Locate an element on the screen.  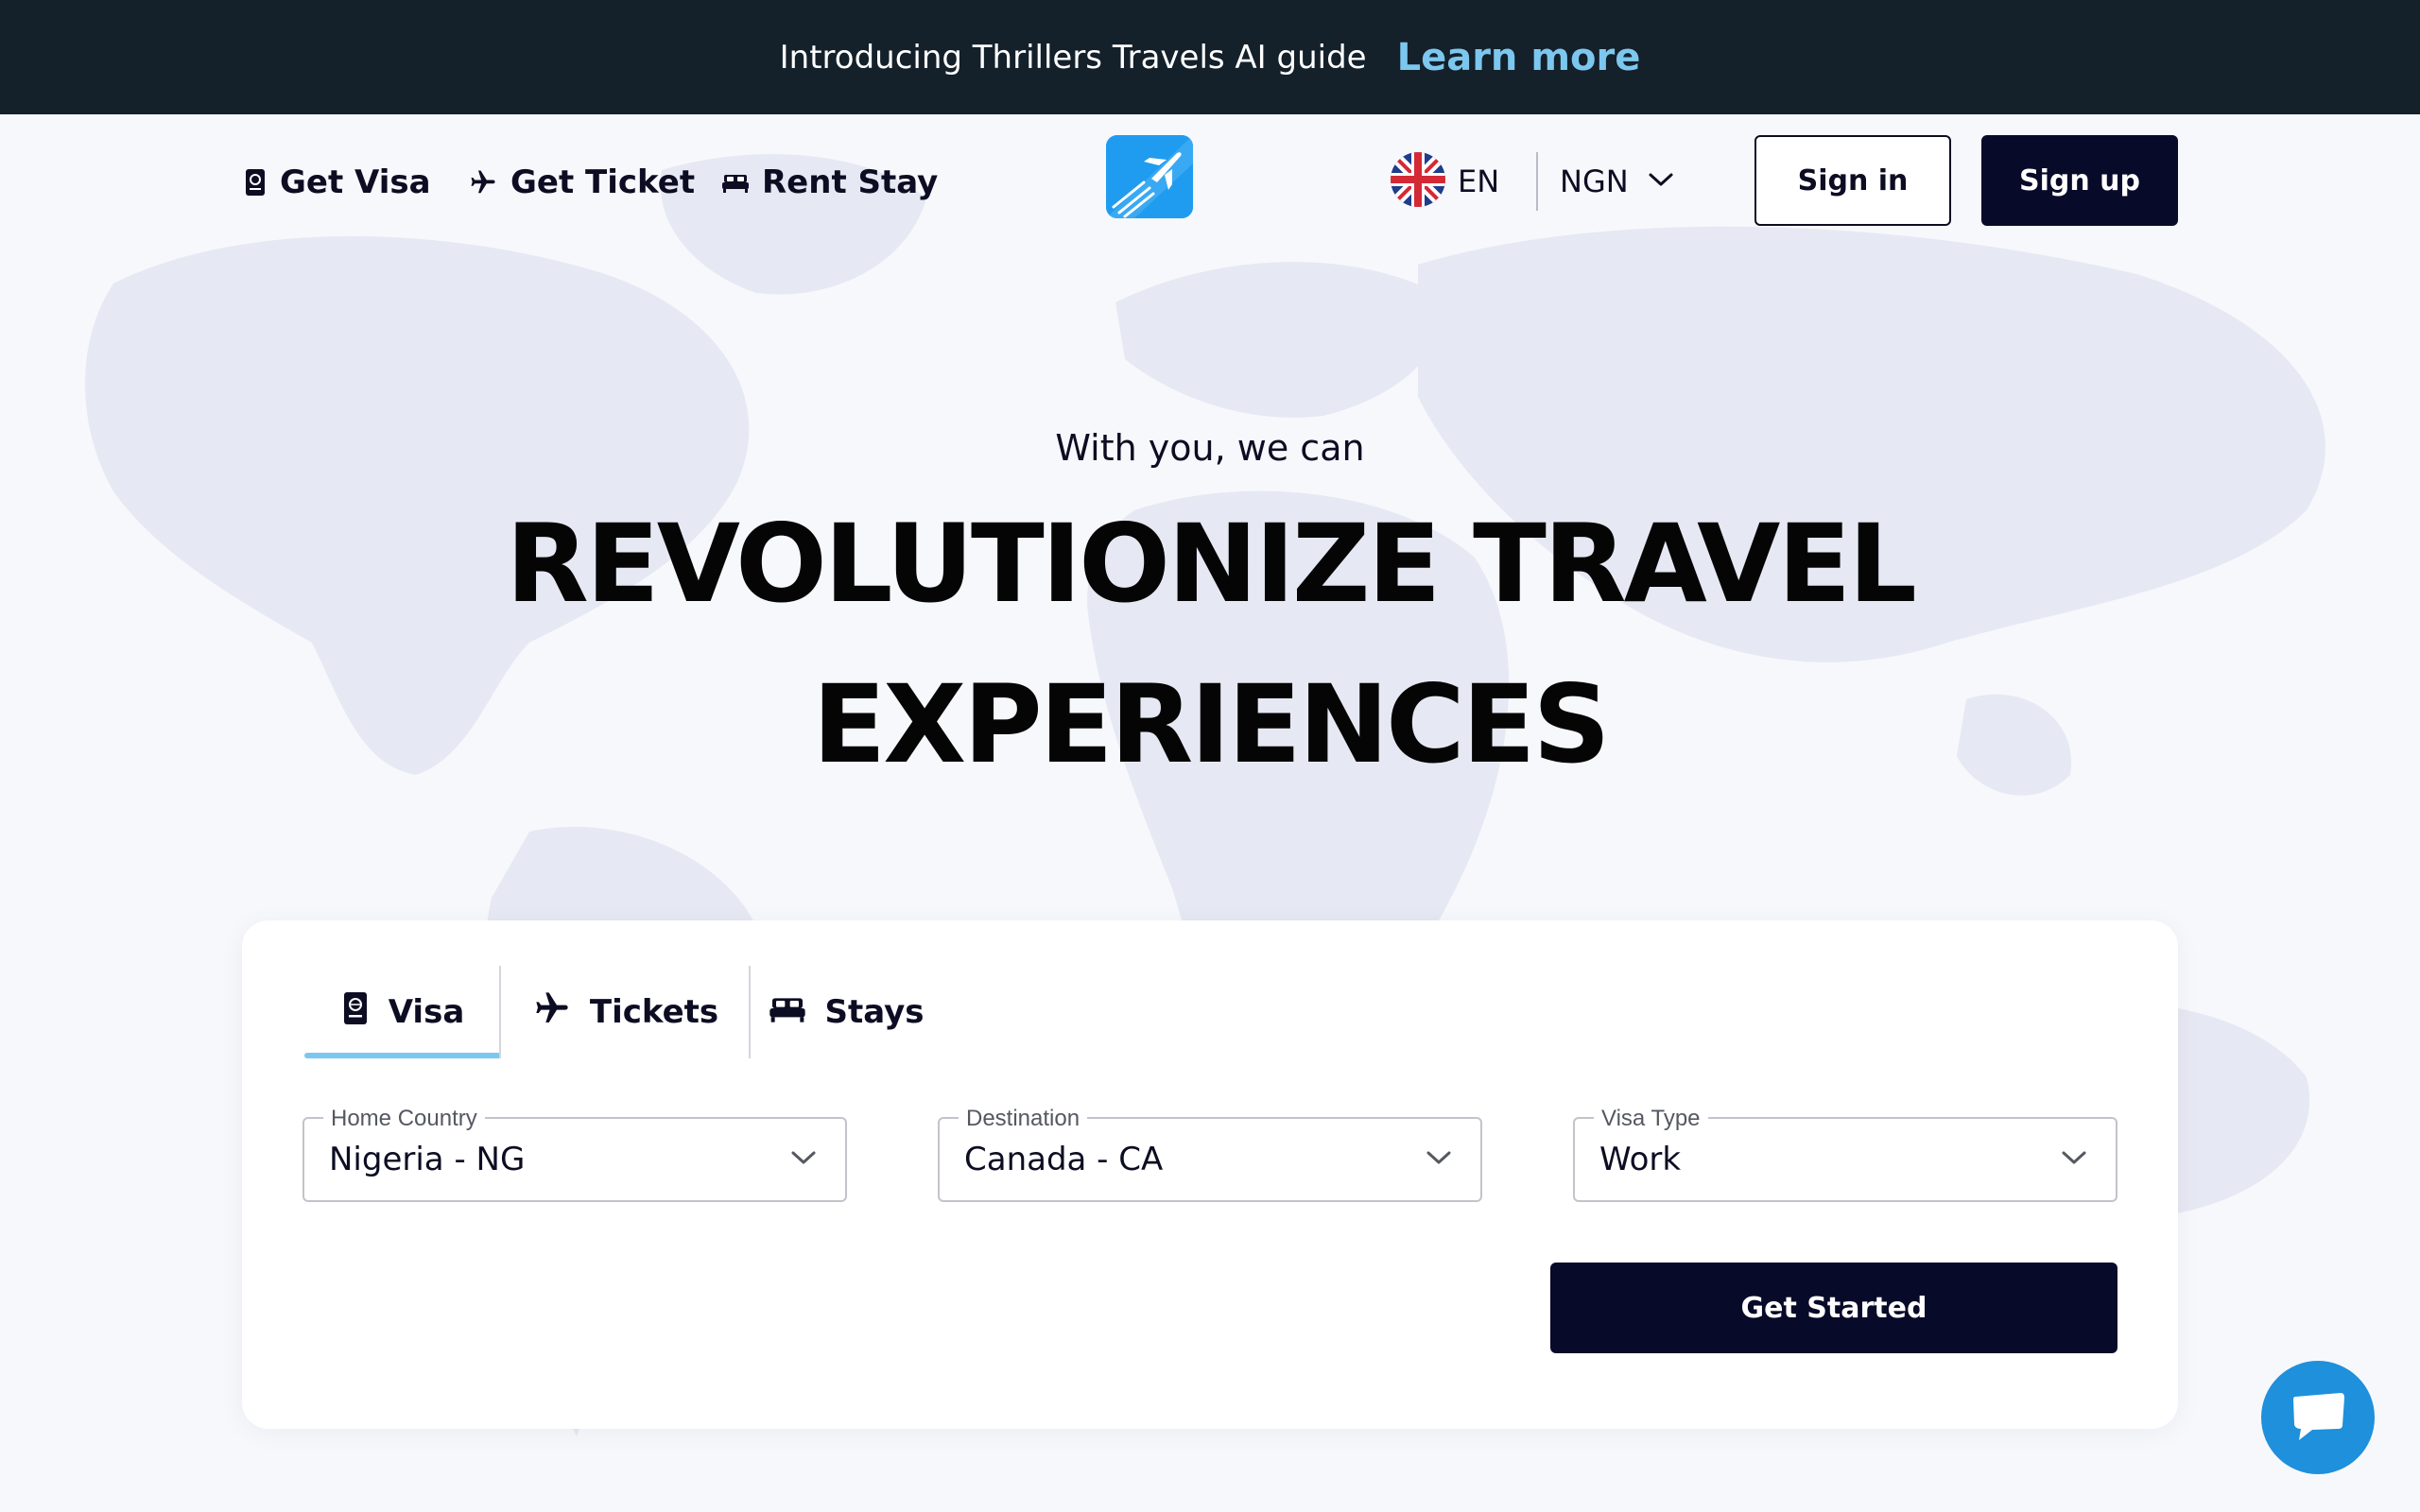
nav-get-ticket-label: Get Ticket is located at coordinates (603, 182).